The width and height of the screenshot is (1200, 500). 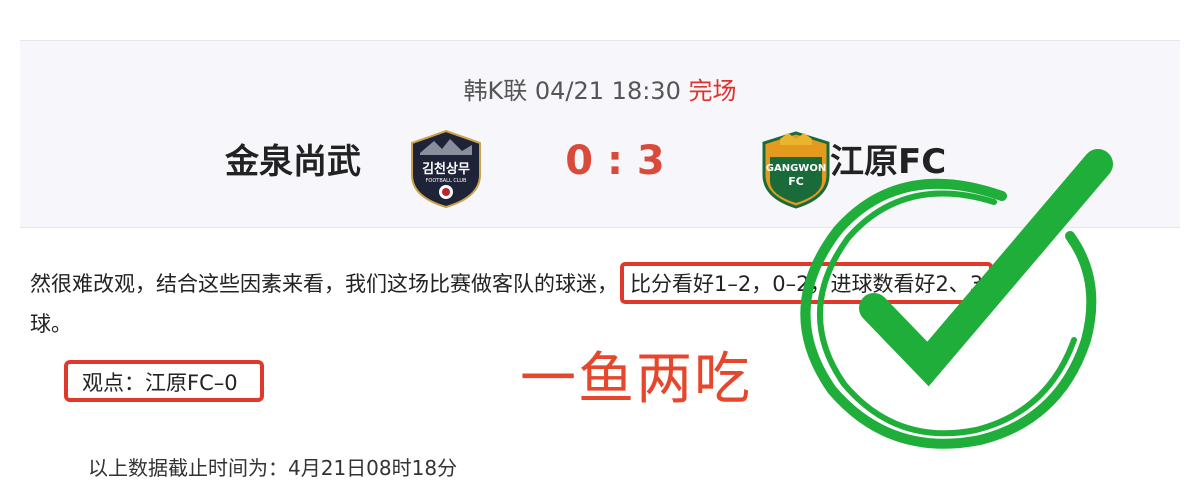 I want to click on home-logo-sub: FOOTBALL CLUB, so click(x=447, y=181).